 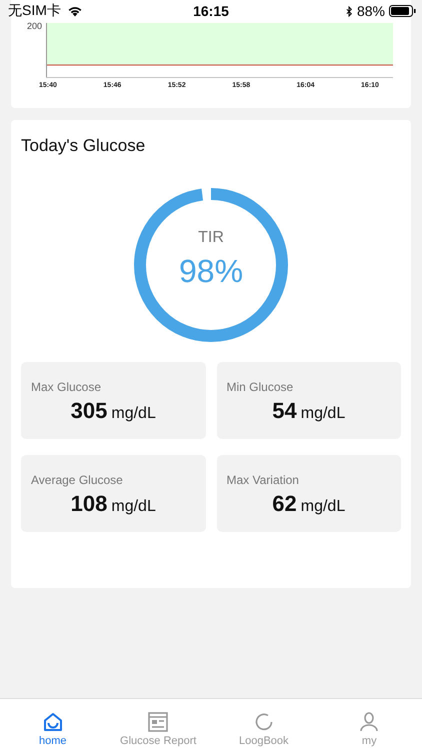 I want to click on document-icon, so click(x=158, y=722).